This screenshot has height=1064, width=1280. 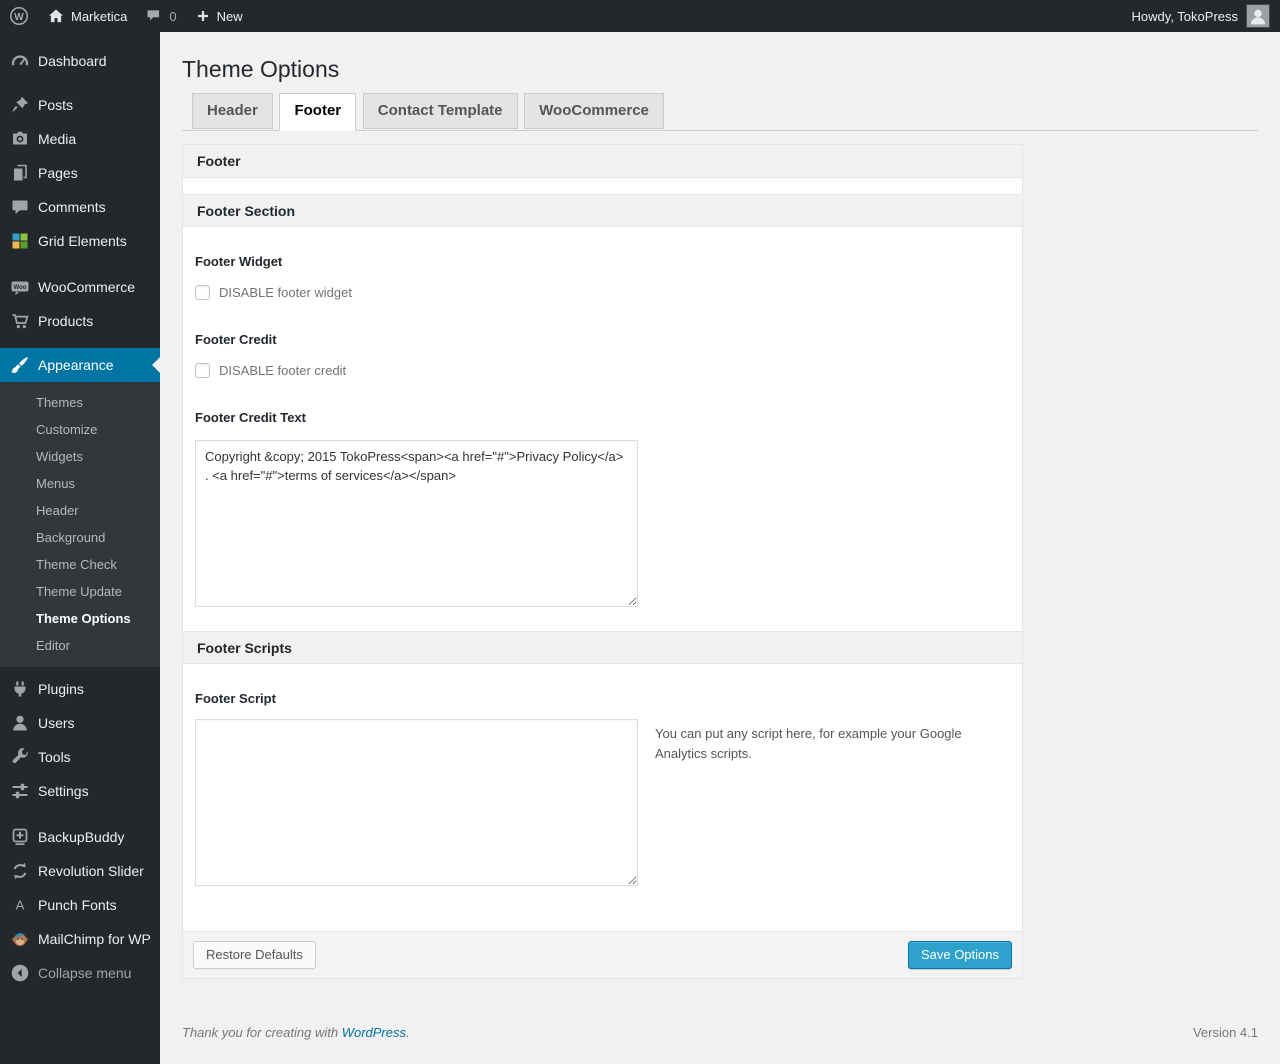 What do you see at coordinates (80, 905) in the screenshot?
I see `sidebar-item-punch-fonts: A Punch Fonts` at bounding box center [80, 905].